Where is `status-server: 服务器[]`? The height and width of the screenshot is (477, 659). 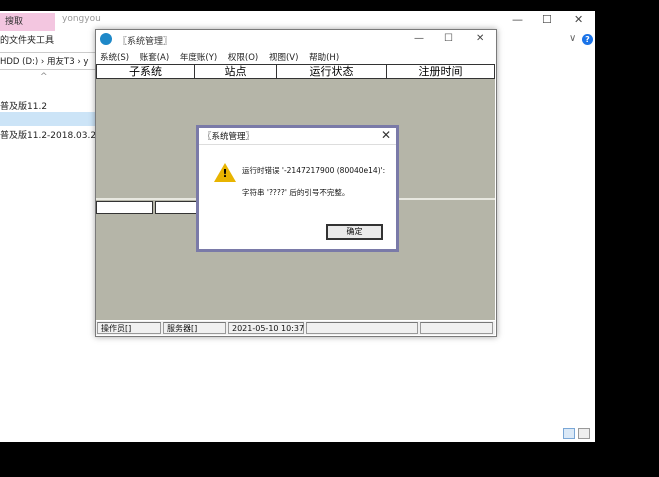
status-server: 服务器[] is located at coordinates (194, 328).